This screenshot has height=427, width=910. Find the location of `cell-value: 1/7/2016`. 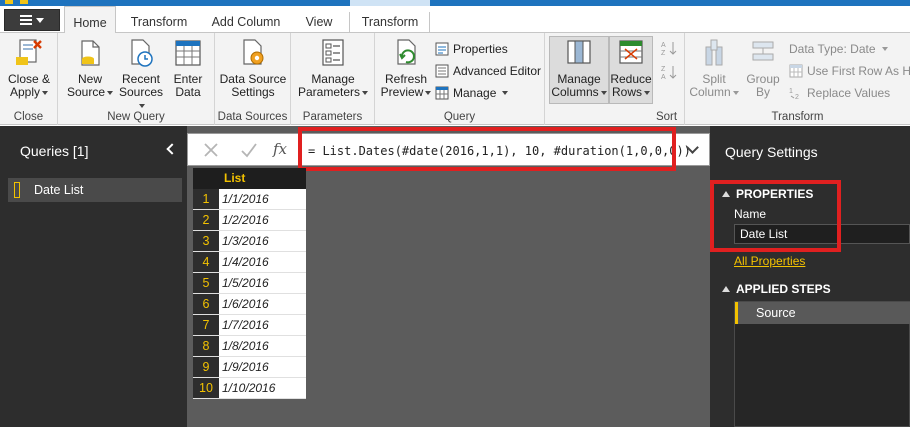

cell-value: 1/7/2016 is located at coordinates (262, 325).